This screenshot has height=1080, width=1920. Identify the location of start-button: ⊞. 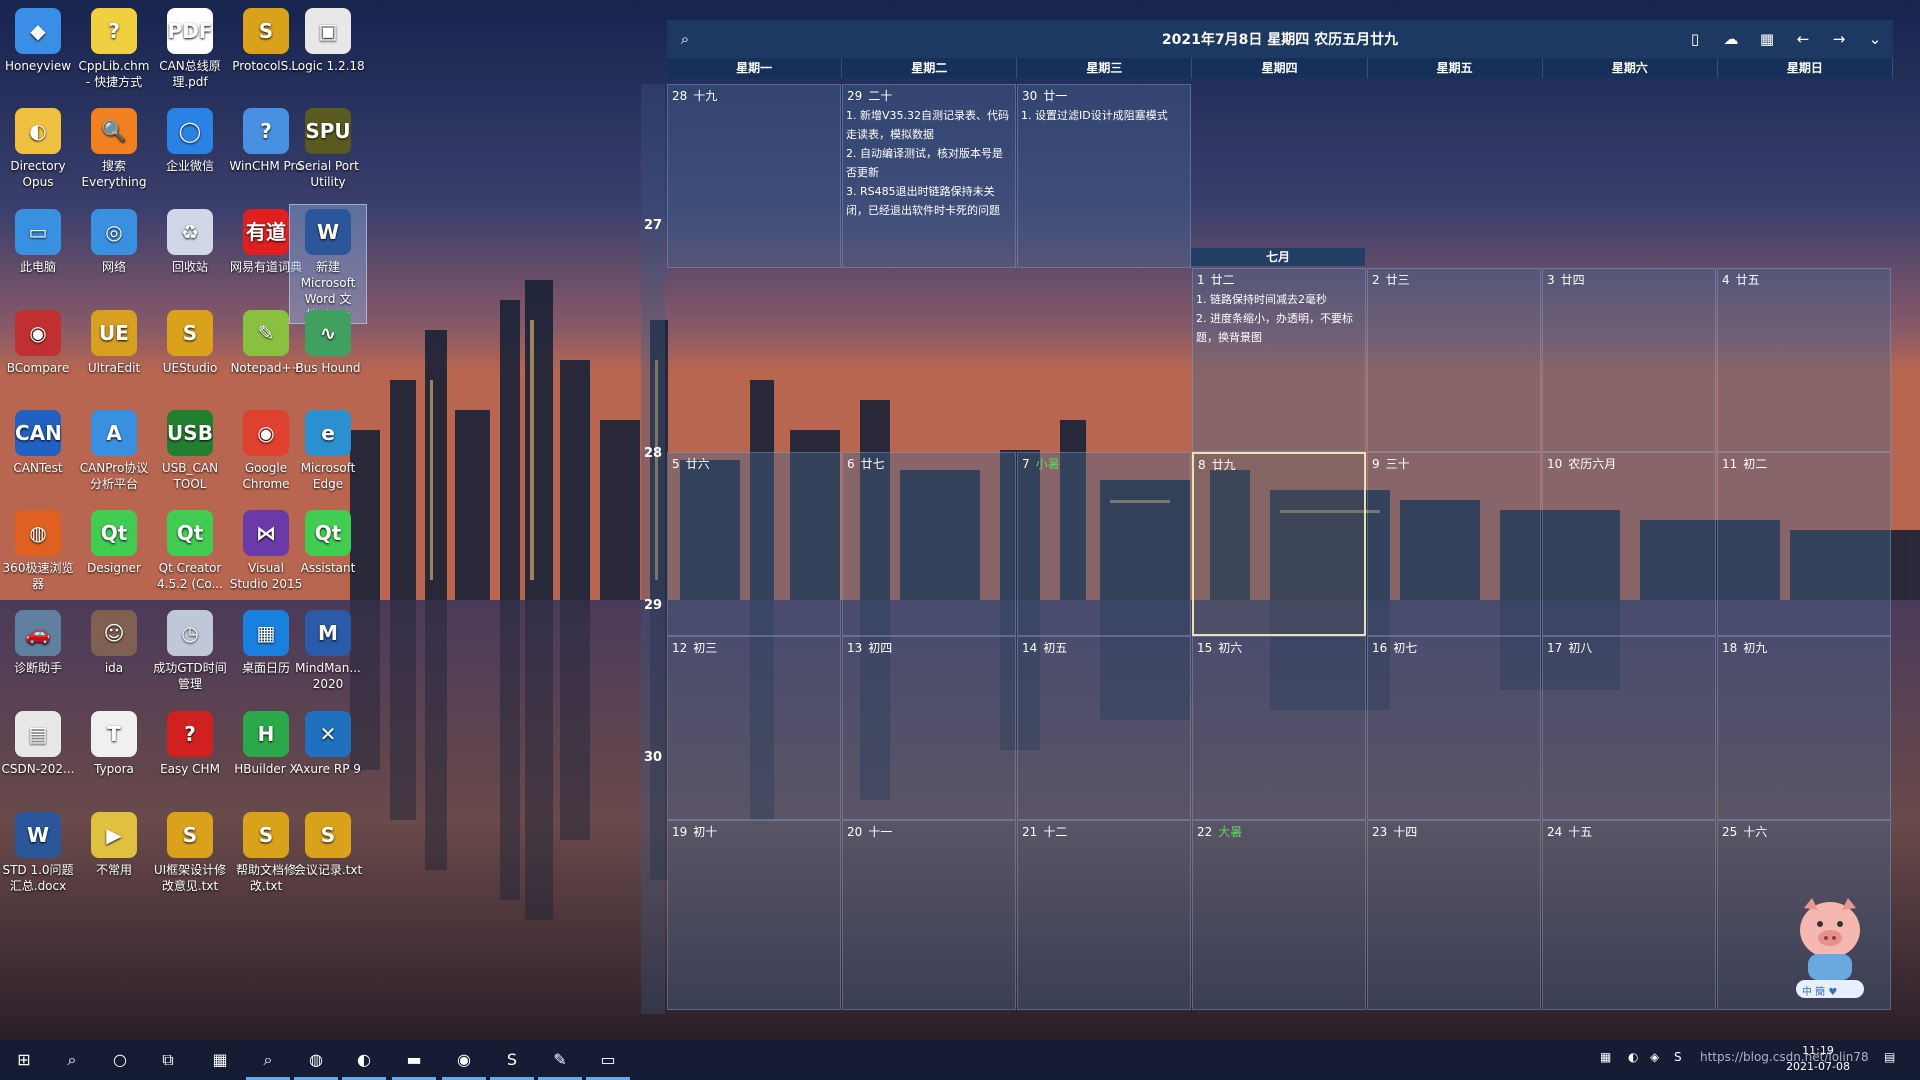
(24, 1060).